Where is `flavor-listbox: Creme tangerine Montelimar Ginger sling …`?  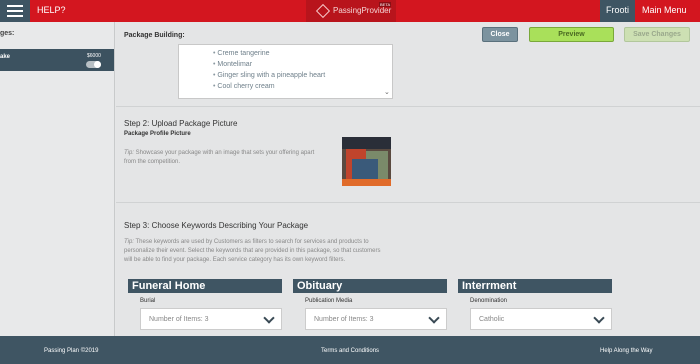 flavor-listbox: Creme tangerine Montelimar Ginger sling … is located at coordinates (285, 71).